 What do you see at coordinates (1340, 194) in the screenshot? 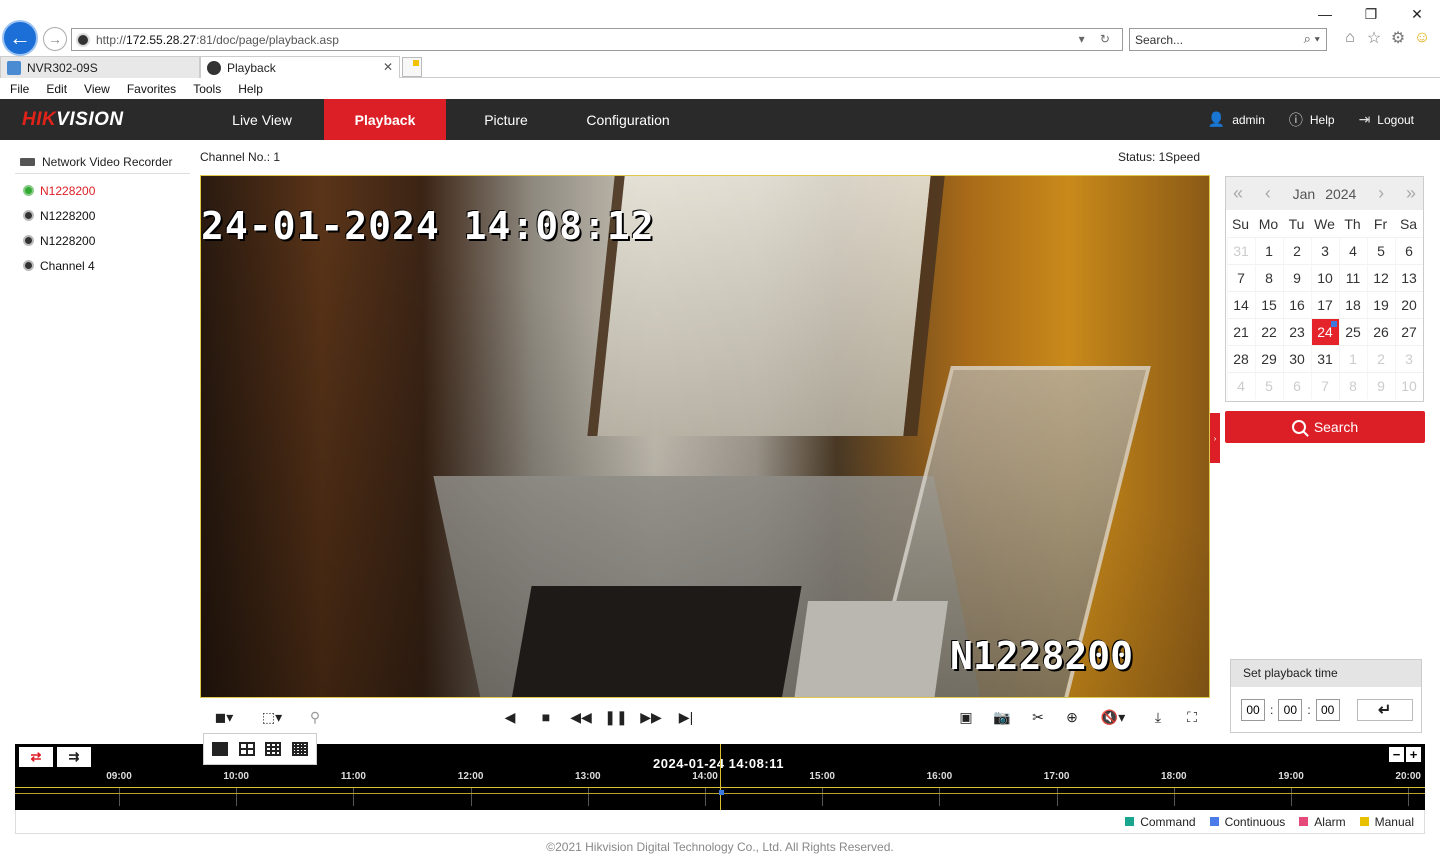
I see `calendar-year: 2024` at bounding box center [1340, 194].